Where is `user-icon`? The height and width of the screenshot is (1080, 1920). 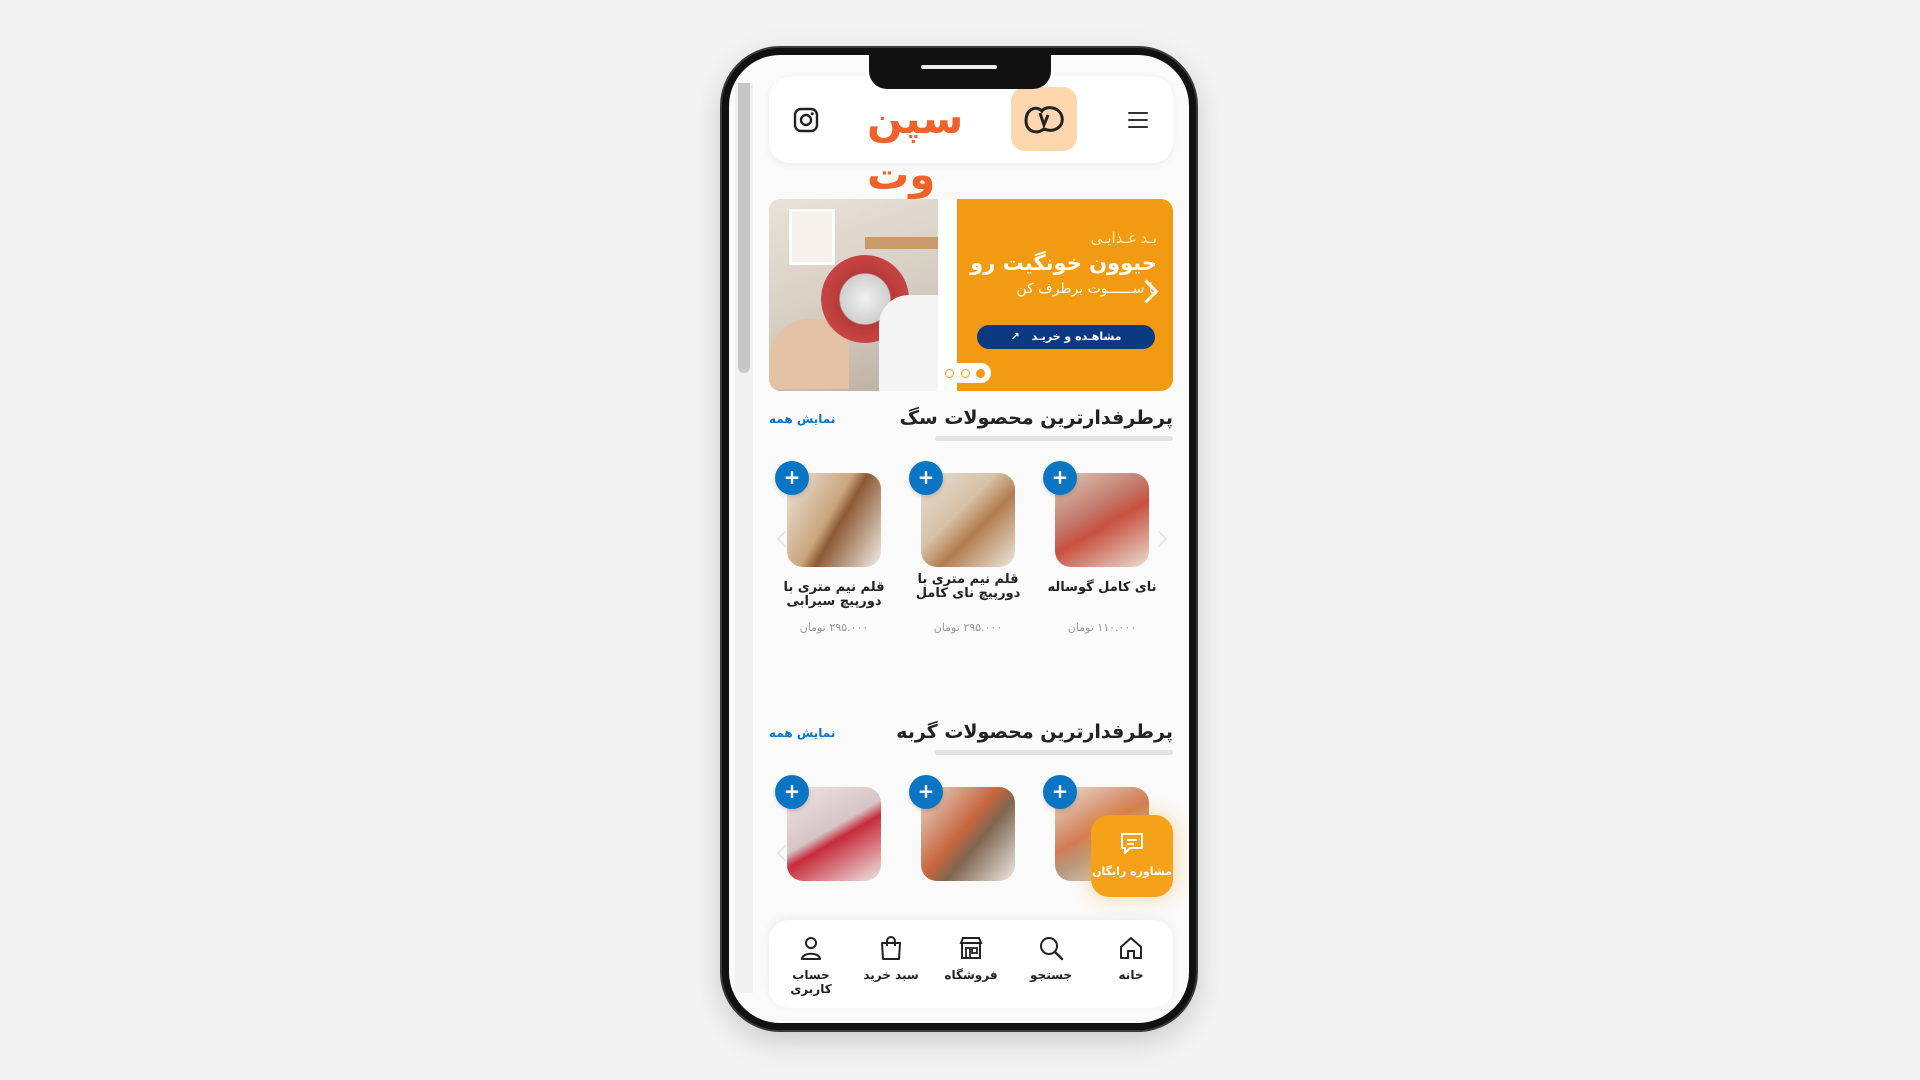 user-icon is located at coordinates (811, 948).